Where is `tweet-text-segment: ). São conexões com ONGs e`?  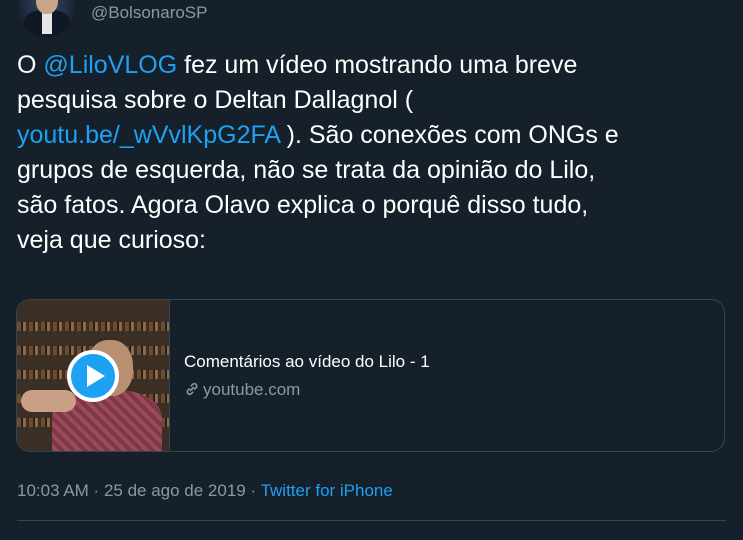
tweet-text-segment: ). São conexões com ONGs e is located at coordinates (449, 135).